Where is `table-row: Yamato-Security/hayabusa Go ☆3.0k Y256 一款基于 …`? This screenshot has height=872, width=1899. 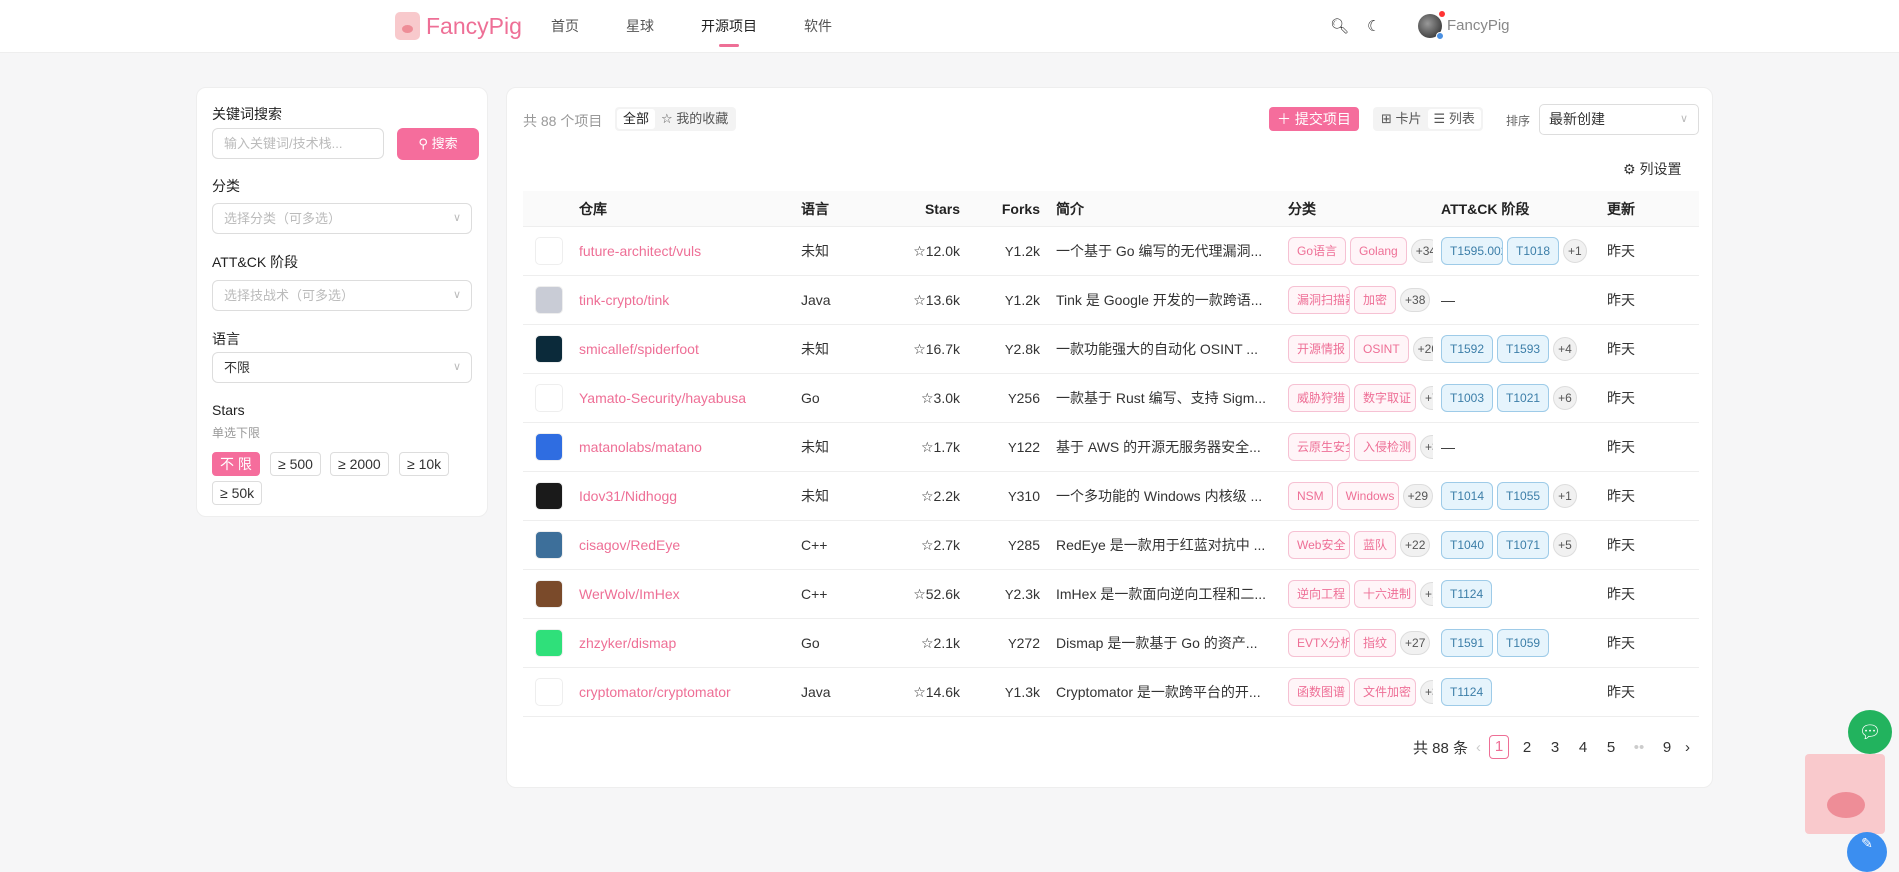
table-row: Yamato-Security/hayabusa Go ☆3.0k Y256 一款基于 … is located at coordinates (1111, 398).